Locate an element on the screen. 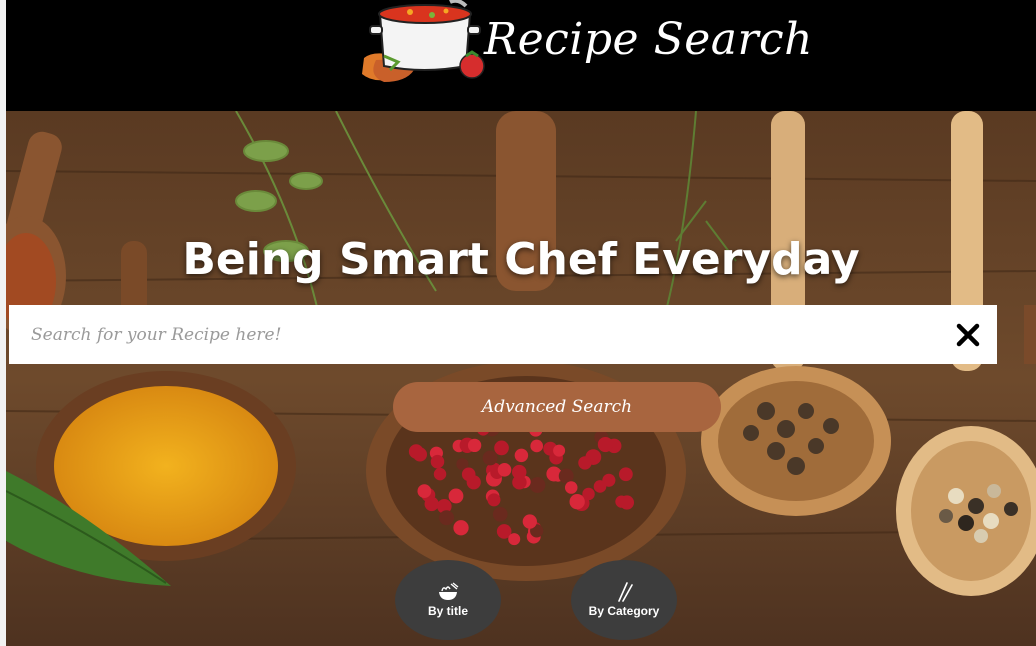 Image resolution: width=1036 pixels, height=646 pixels. browse-by-category-button: By Category is located at coordinates (624, 600).